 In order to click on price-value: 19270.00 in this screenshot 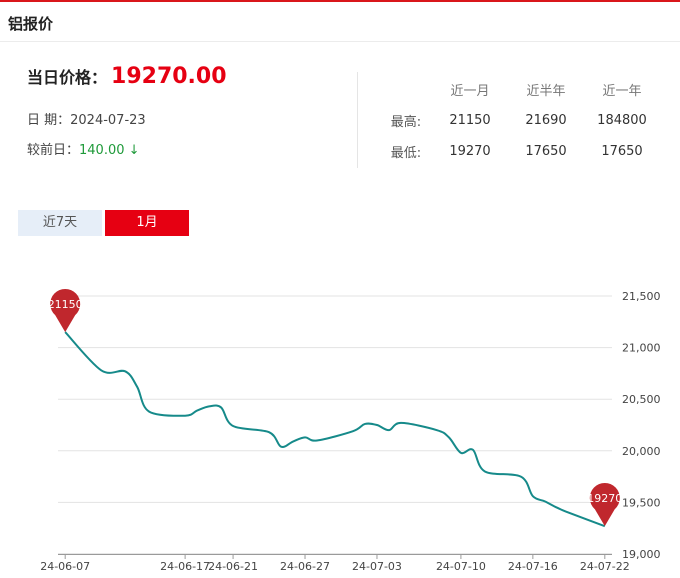, I will do `click(169, 76)`.